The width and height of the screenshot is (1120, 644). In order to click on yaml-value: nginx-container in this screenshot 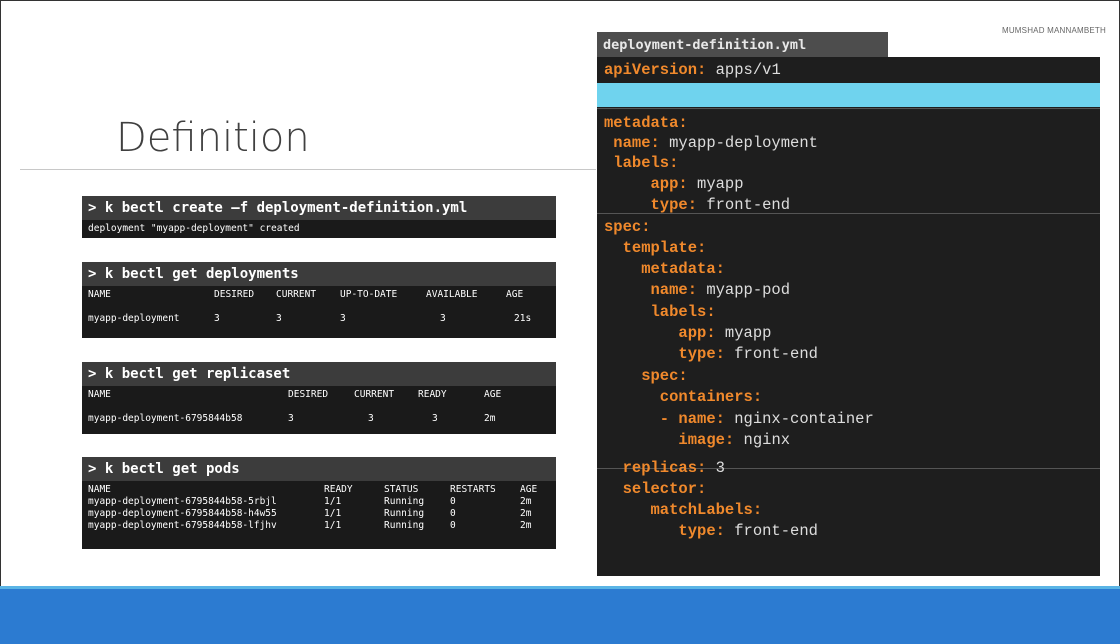, I will do `click(799, 419)`.